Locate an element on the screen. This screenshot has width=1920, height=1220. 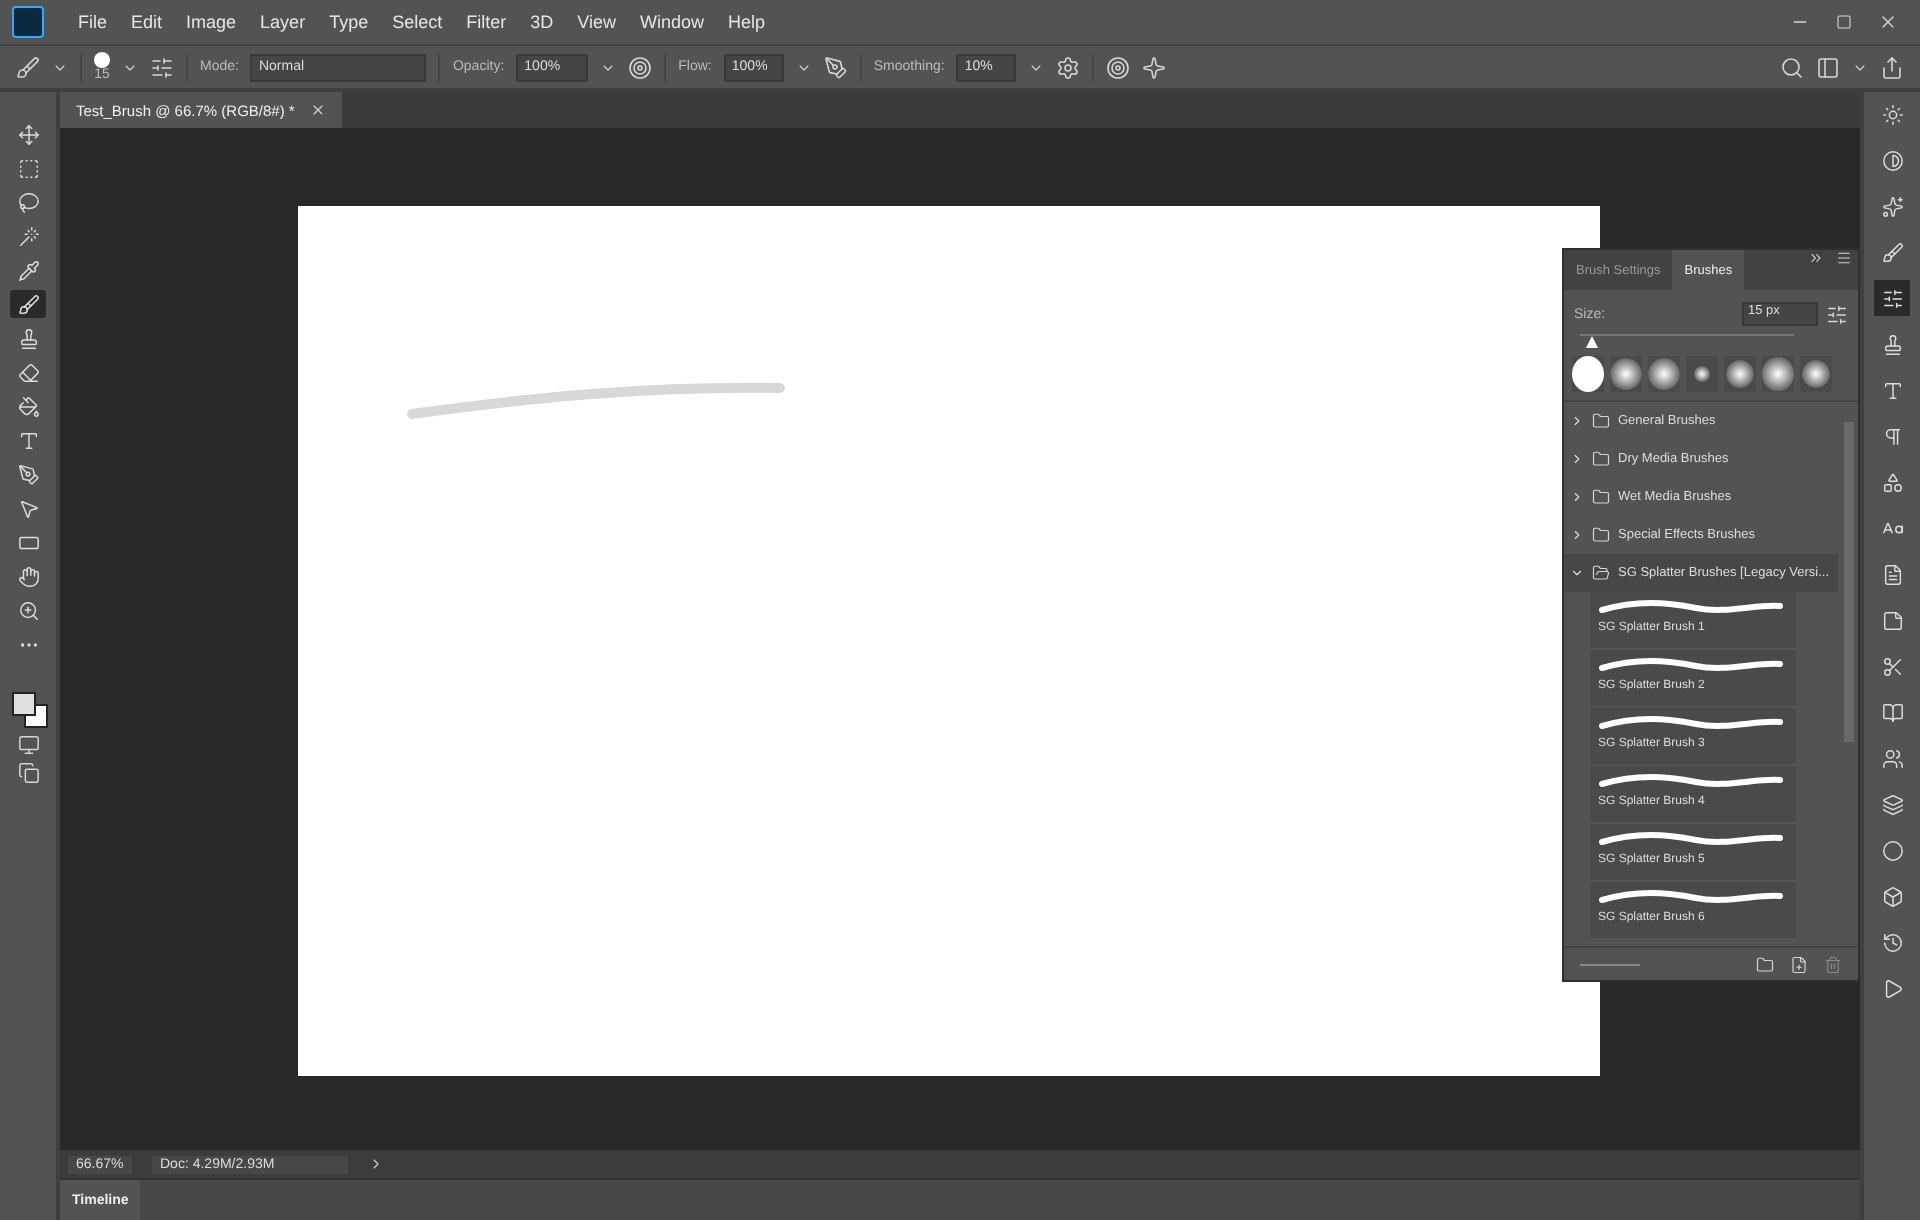
color-swatches-icon is located at coordinates (28, 708).